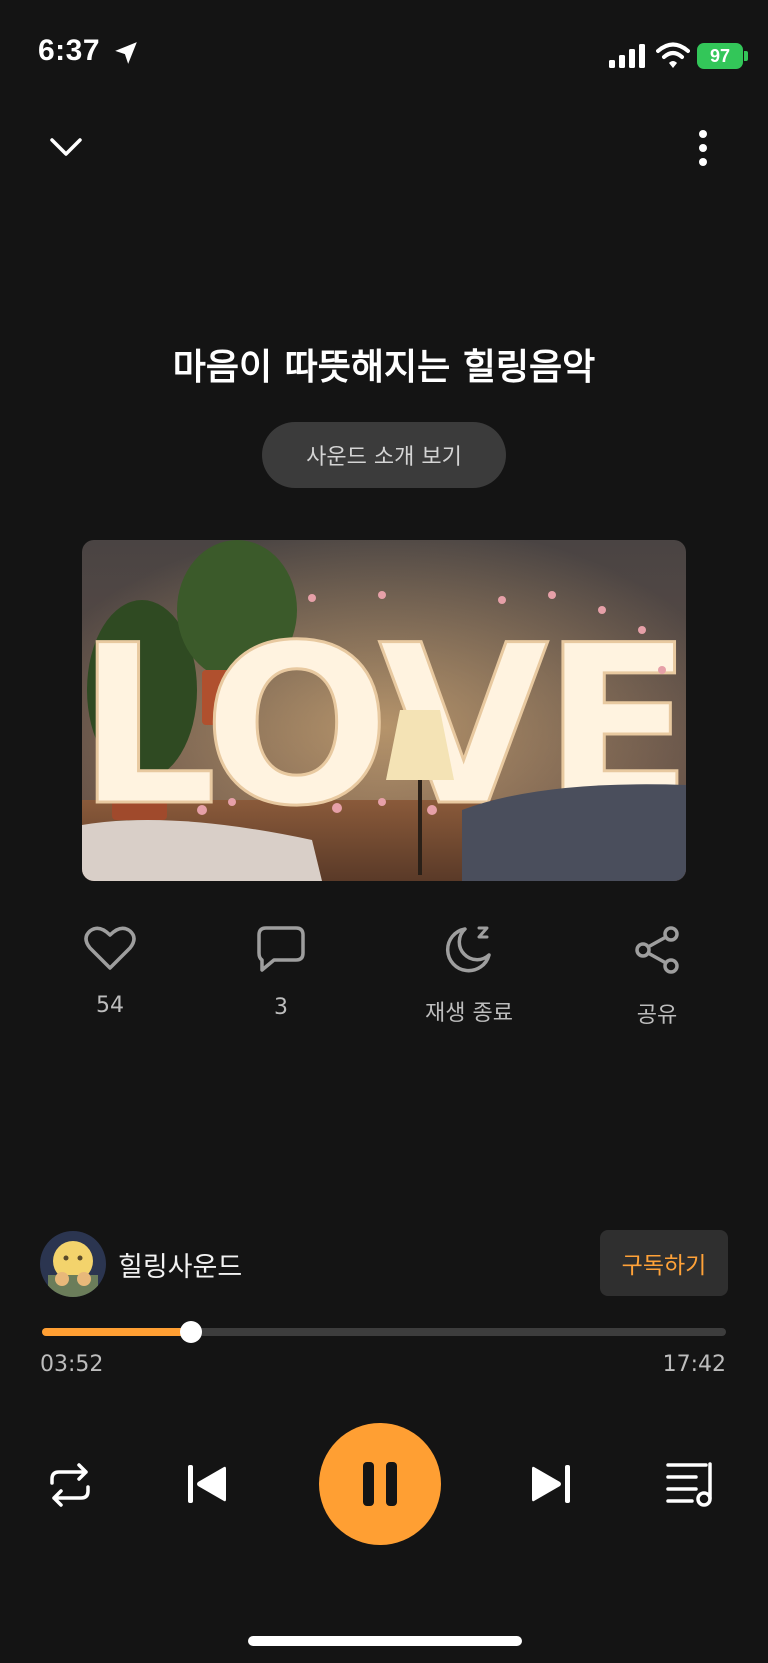  What do you see at coordinates (384, 455) in the screenshot?
I see `sound-intro-button: 사운드 소개 보기` at bounding box center [384, 455].